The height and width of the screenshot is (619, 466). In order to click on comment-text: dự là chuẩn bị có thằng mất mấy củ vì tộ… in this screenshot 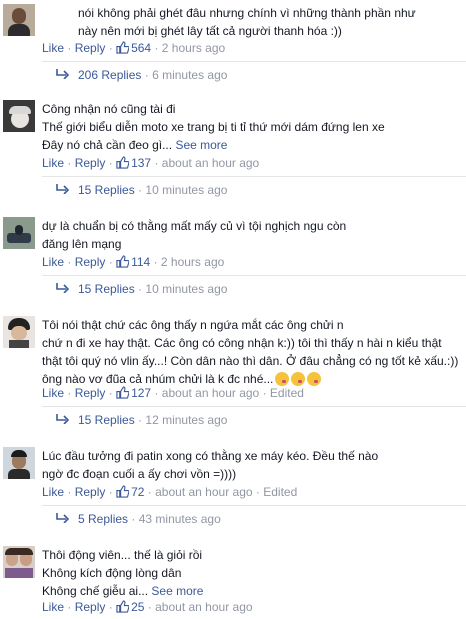, I will do `click(252, 235)`.